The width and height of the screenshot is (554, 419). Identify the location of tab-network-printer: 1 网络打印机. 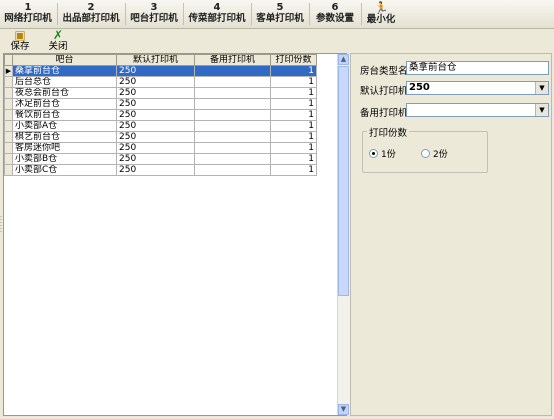
(28, 14).